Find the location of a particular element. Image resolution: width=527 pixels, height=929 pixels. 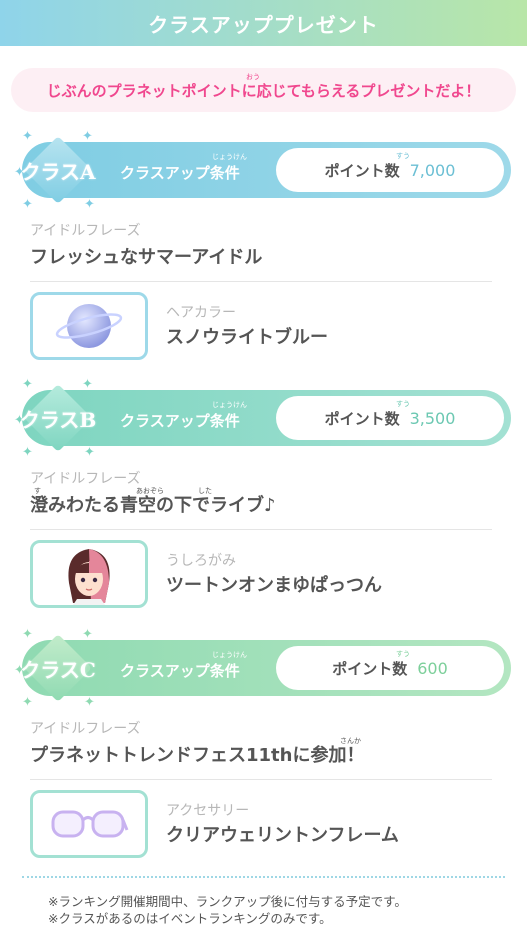

notice-ruby: おう is located at coordinates (253, 77).